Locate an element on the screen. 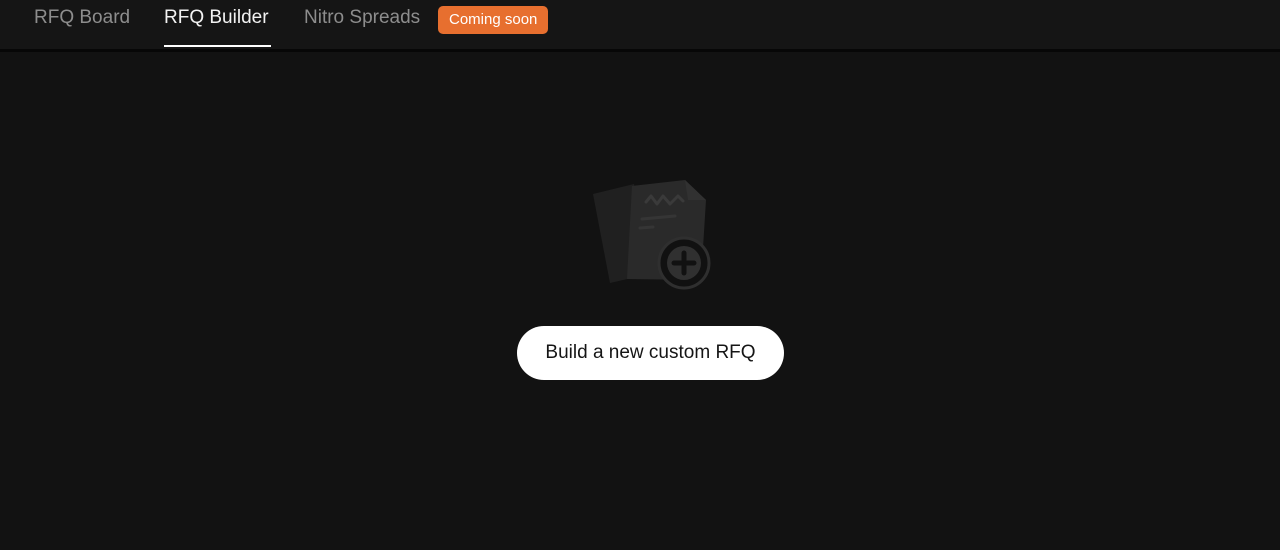  new-document-icon is located at coordinates (652, 233).